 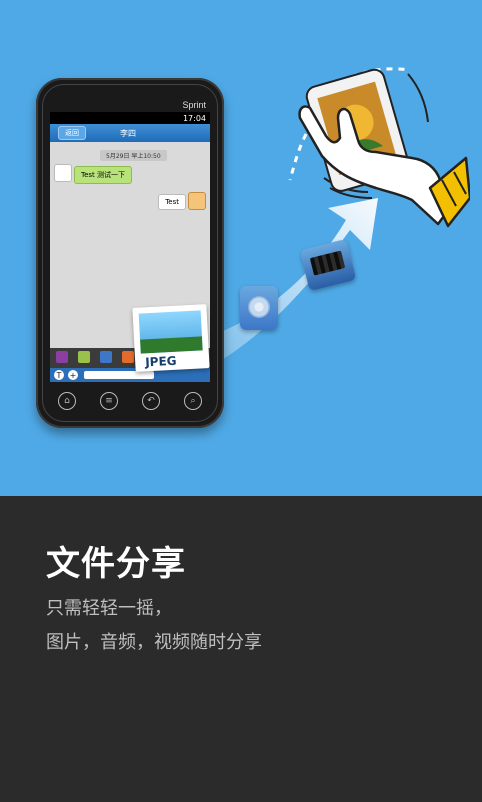 I want to click on back-icon: ↶, so click(x=151, y=401).